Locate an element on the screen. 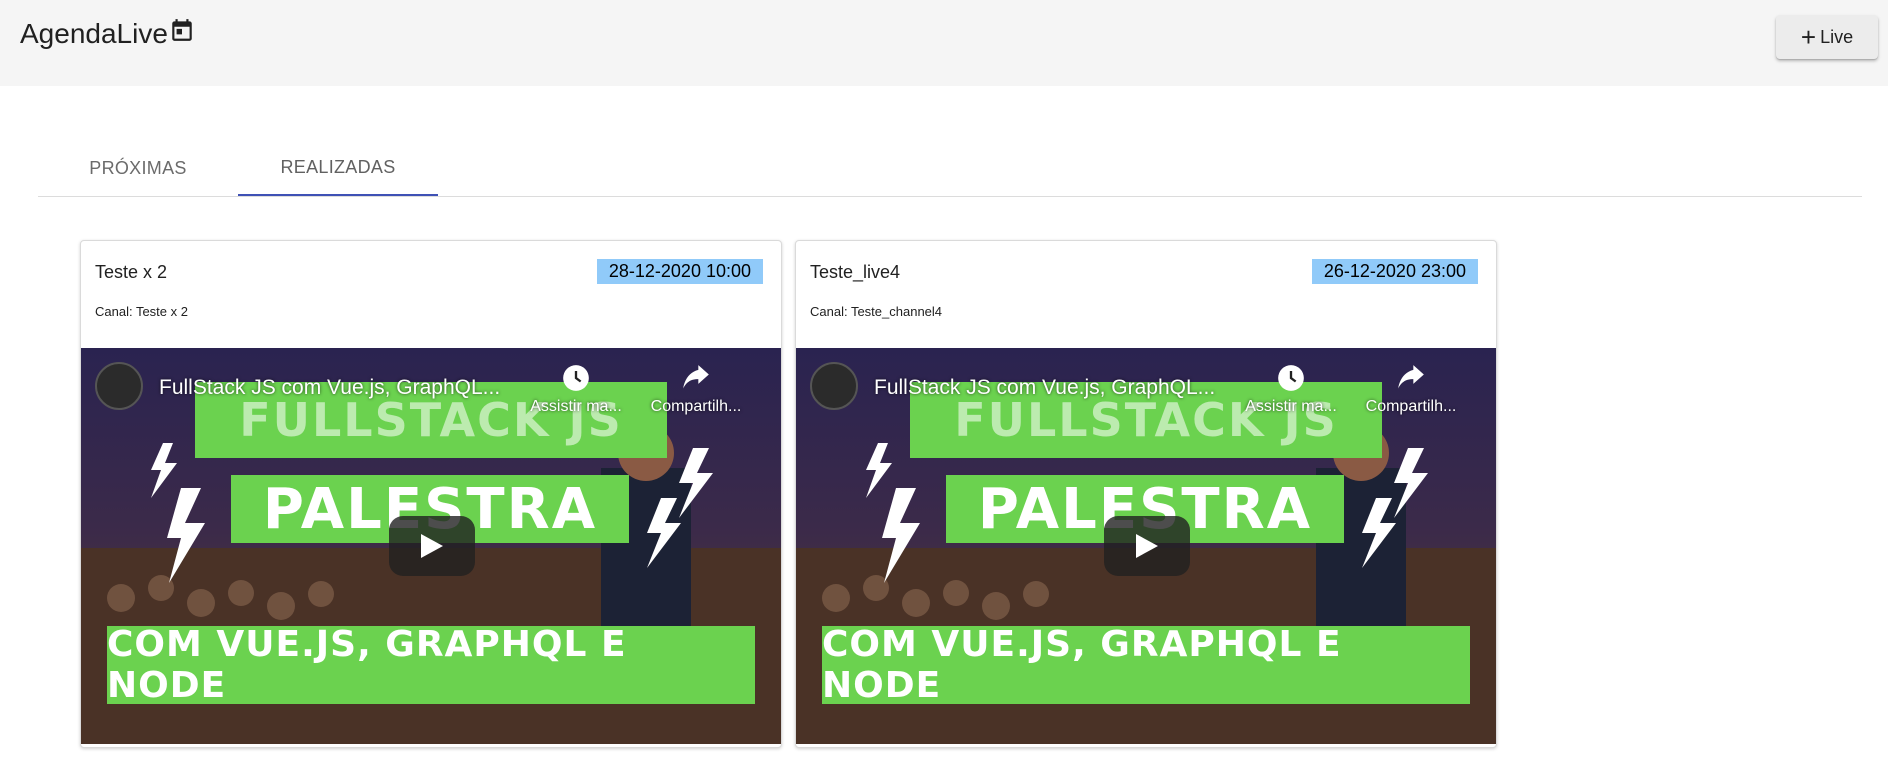 The height and width of the screenshot is (758, 1888). plus-icon: + is located at coordinates (1808, 37).